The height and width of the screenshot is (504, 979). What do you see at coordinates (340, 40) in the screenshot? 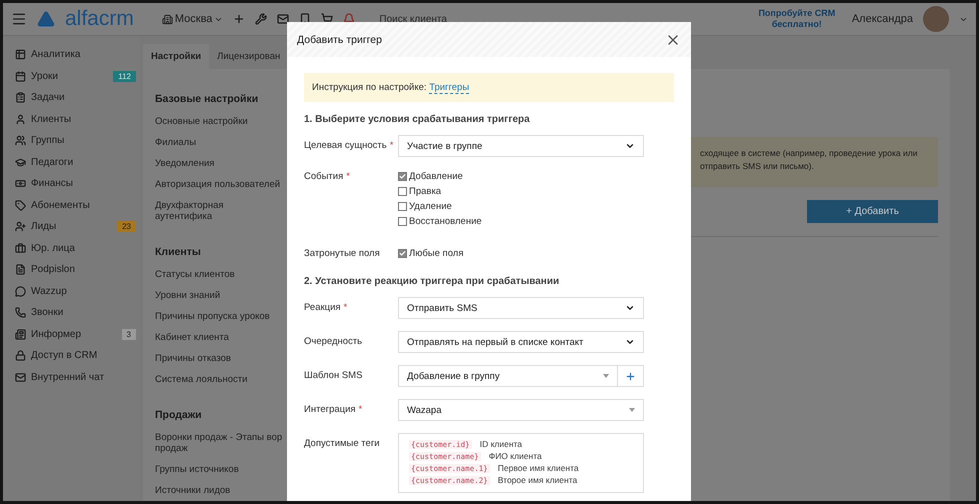
I see `modal-title: Добавить триггер` at bounding box center [340, 40].